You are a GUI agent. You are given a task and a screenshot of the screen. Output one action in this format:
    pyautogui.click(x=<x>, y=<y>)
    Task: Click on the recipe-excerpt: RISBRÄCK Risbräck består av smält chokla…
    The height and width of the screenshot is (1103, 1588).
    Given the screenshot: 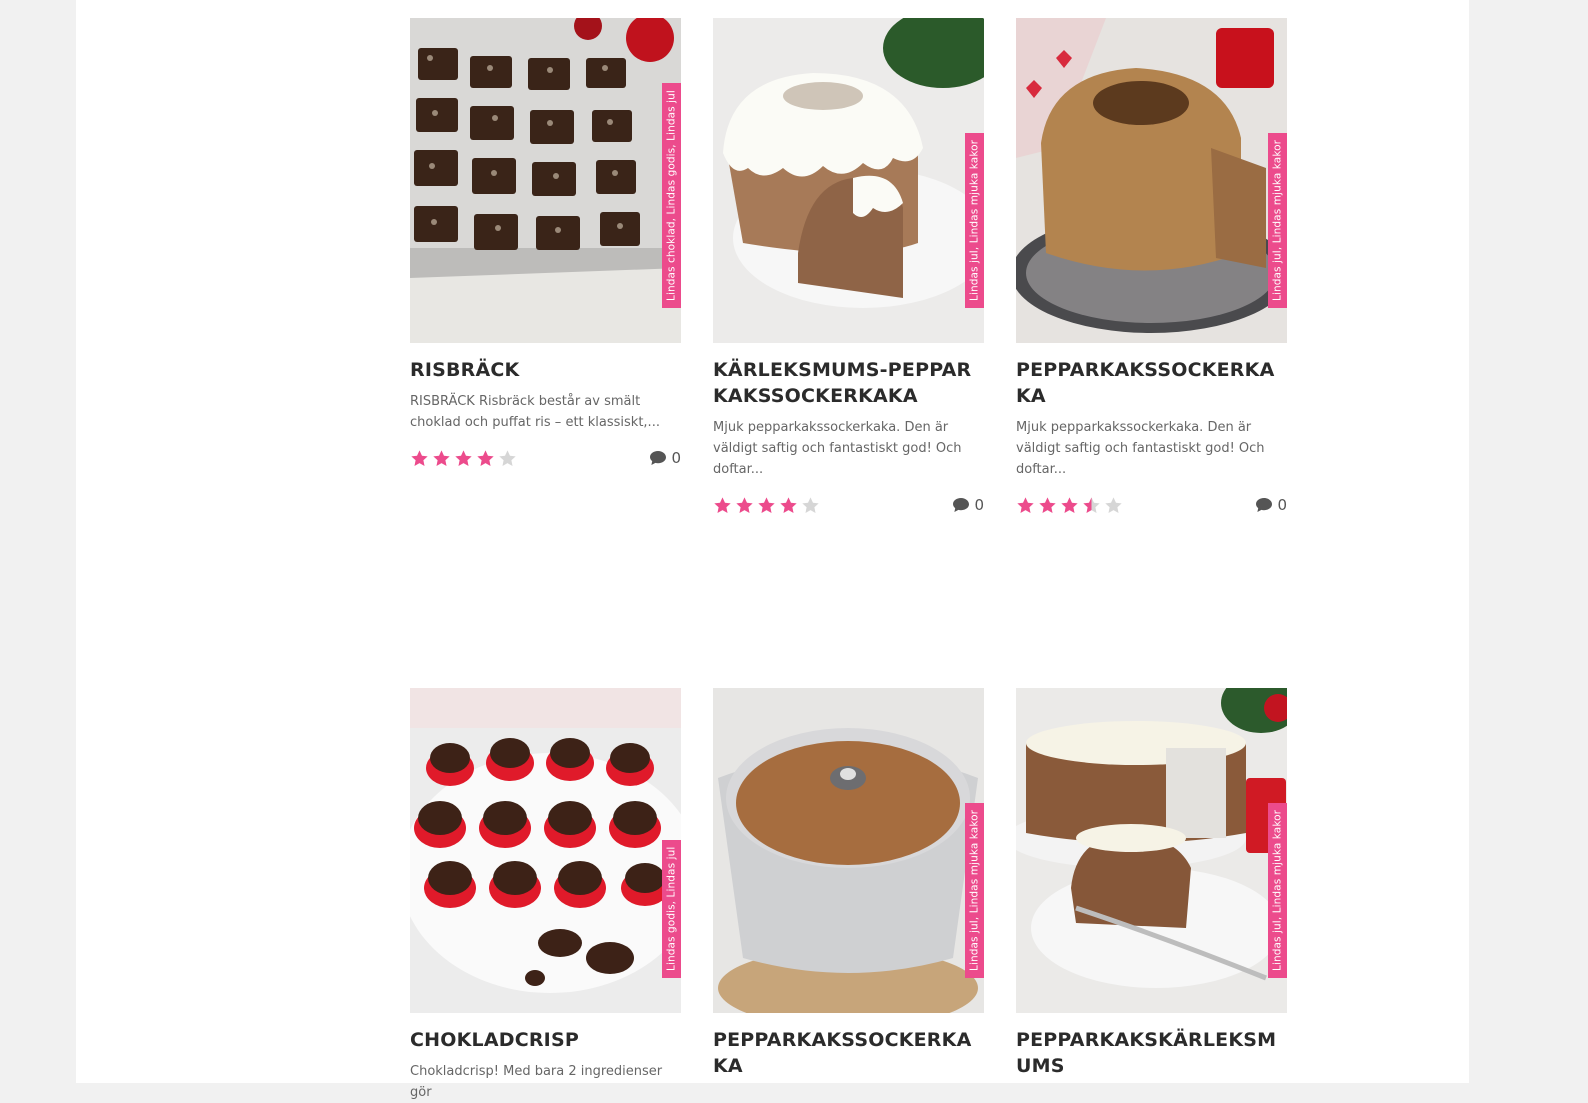 What is the action you would take?
    pyautogui.click(x=535, y=412)
    